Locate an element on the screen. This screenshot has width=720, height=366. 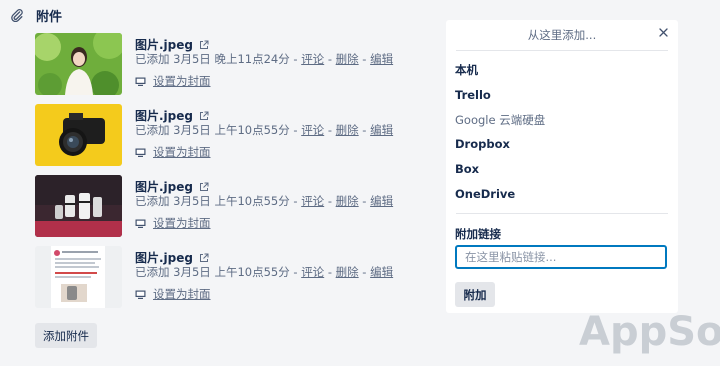
close-icon is located at coordinates (663, 32).